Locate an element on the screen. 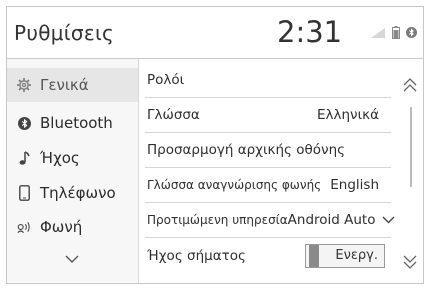  phone-icon is located at coordinates (24, 193).